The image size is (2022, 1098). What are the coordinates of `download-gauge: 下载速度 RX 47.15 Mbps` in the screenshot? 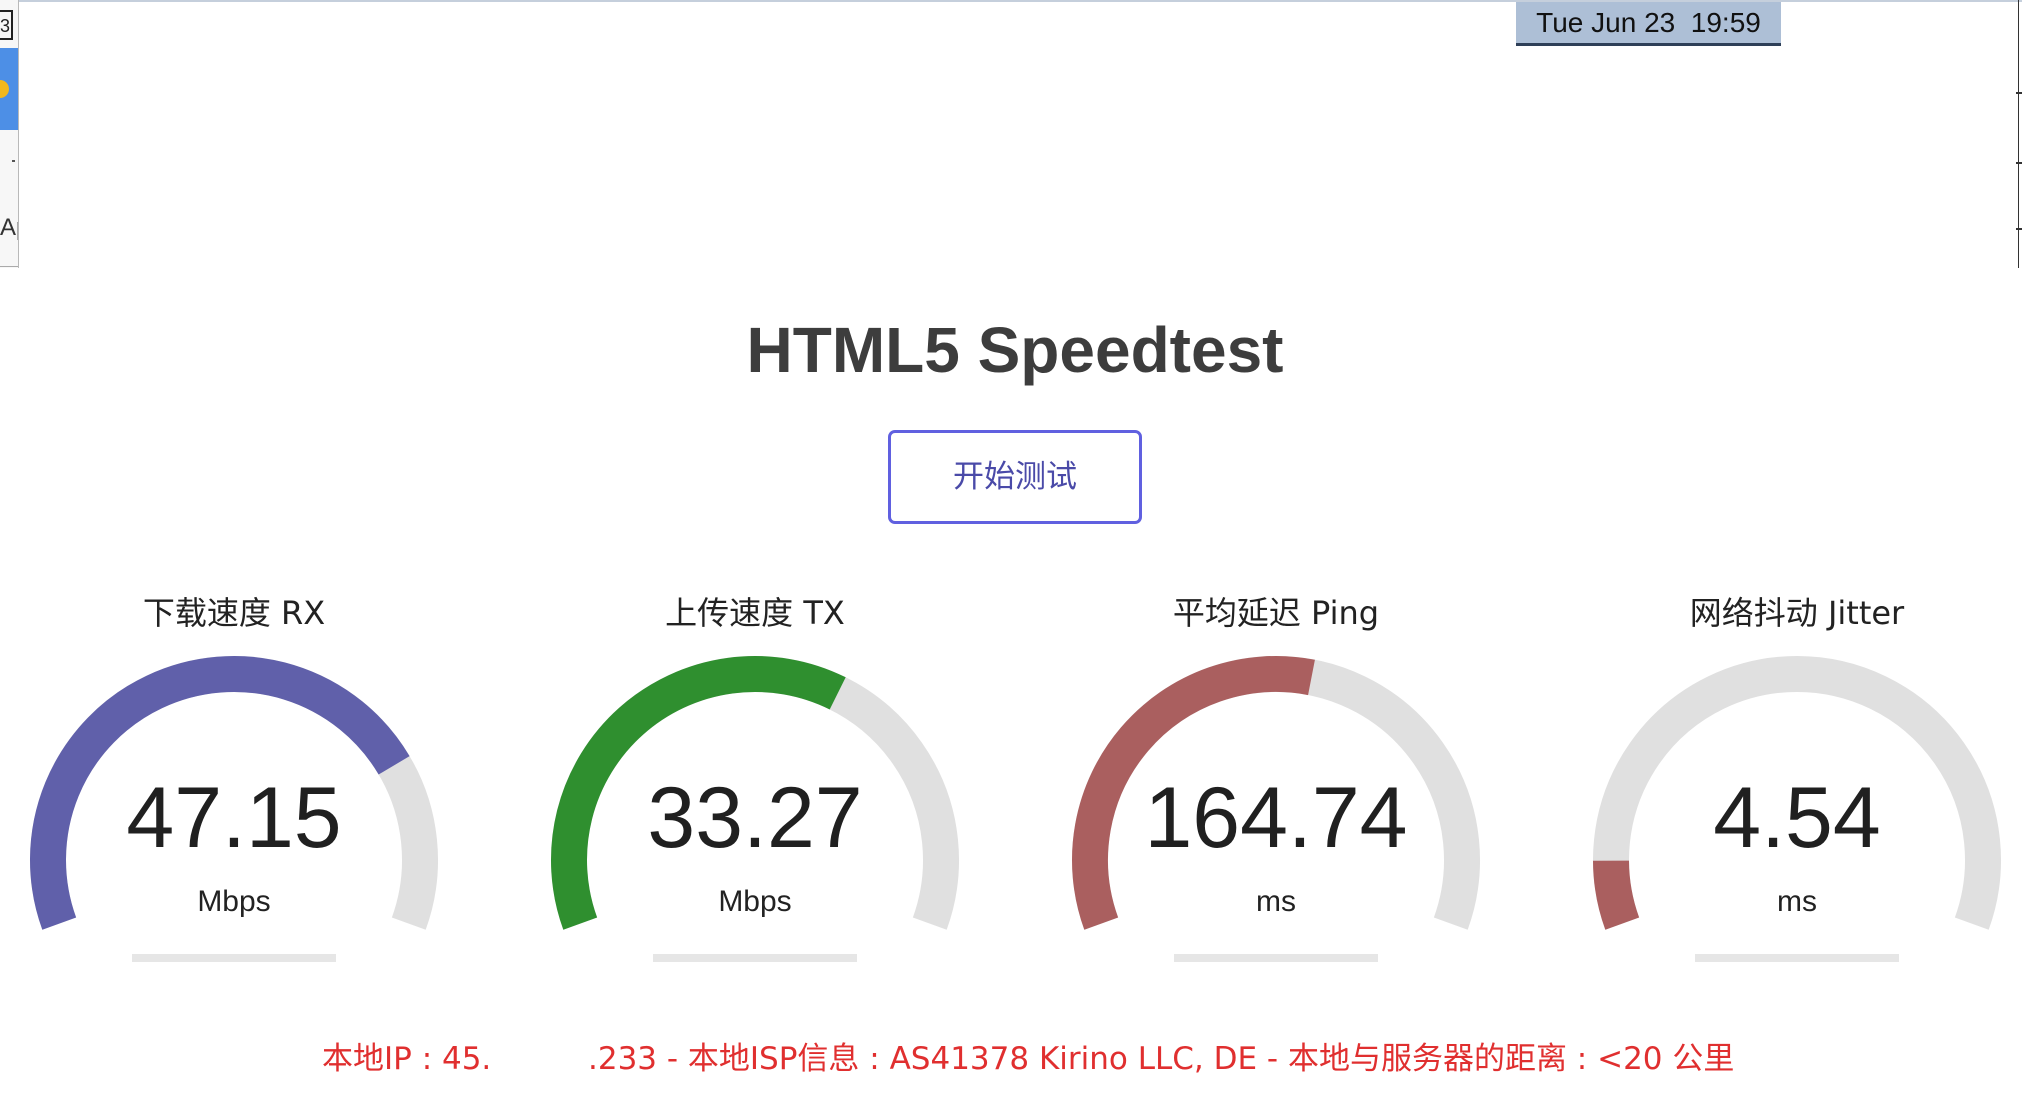 It's located at (234, 780).